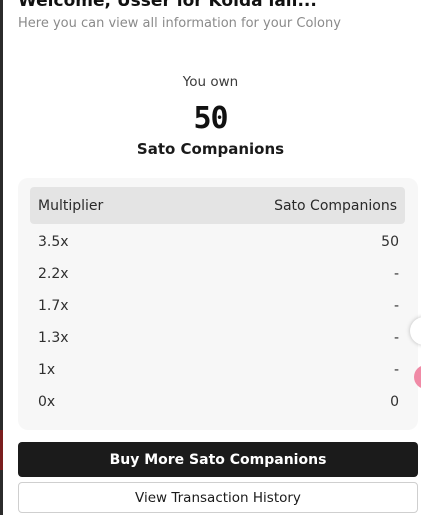 This screenshot has width=421, height=515. What do you see at coordinates (53, 274) in the screenshot?
I see `multiplier-cell: 2.2x` at bounding box center [53, 274].